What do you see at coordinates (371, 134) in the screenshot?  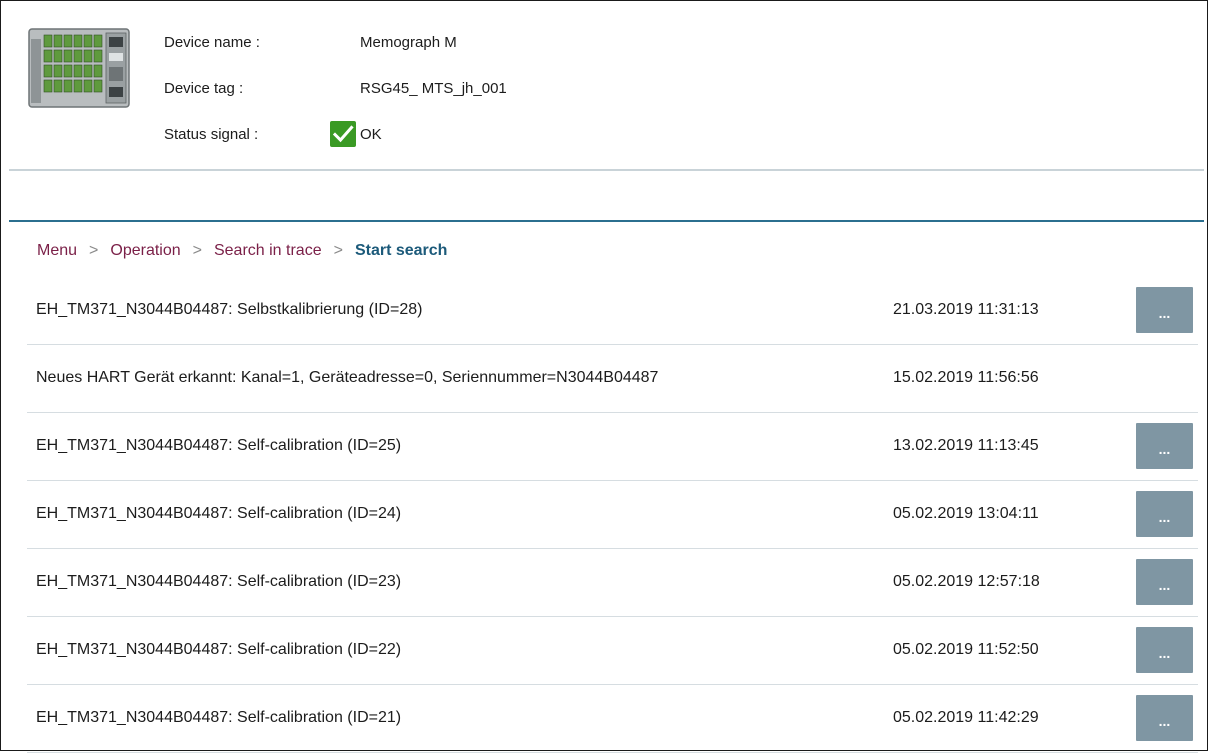 I see `status-signal-value: OK` at bounding box center [371, 134].